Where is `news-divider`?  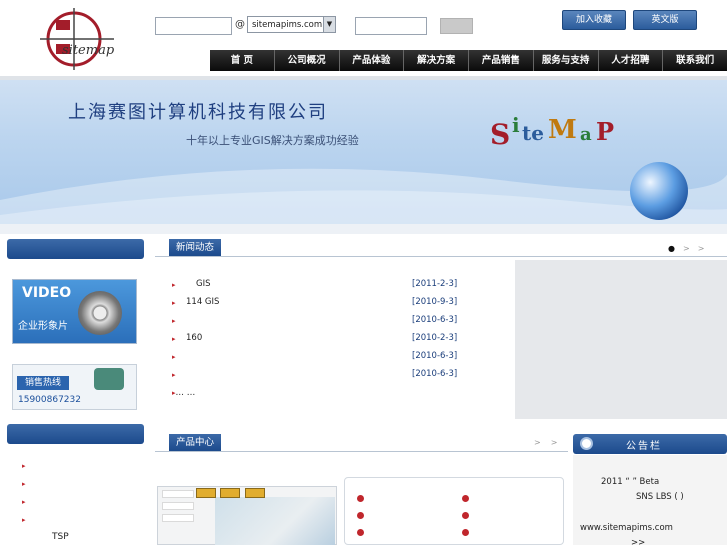 news-divider is located at coordinates (441, 256).